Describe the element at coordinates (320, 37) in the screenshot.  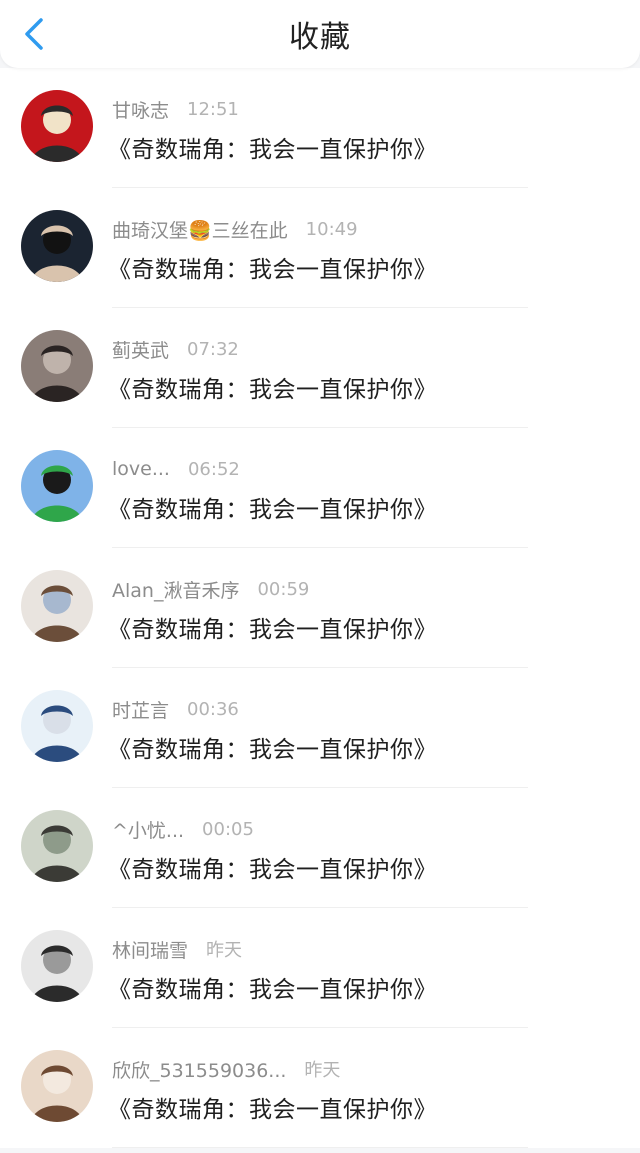
I see `page-title: 收藏` at that location.